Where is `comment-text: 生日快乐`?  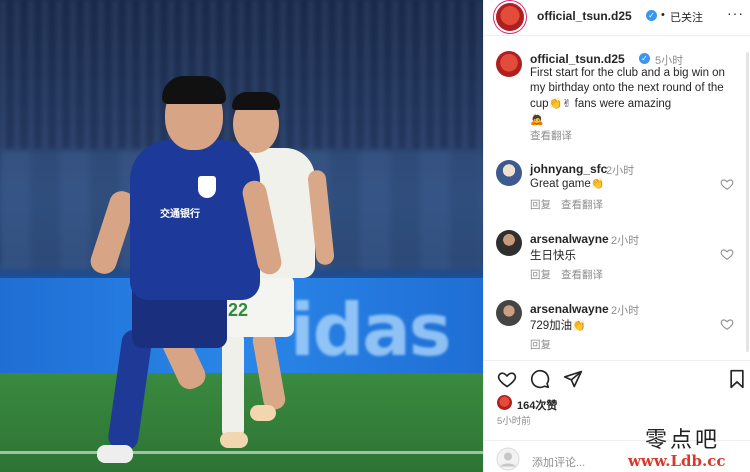 comment-text: 生日快乐 is located at coordinates (553, 256).